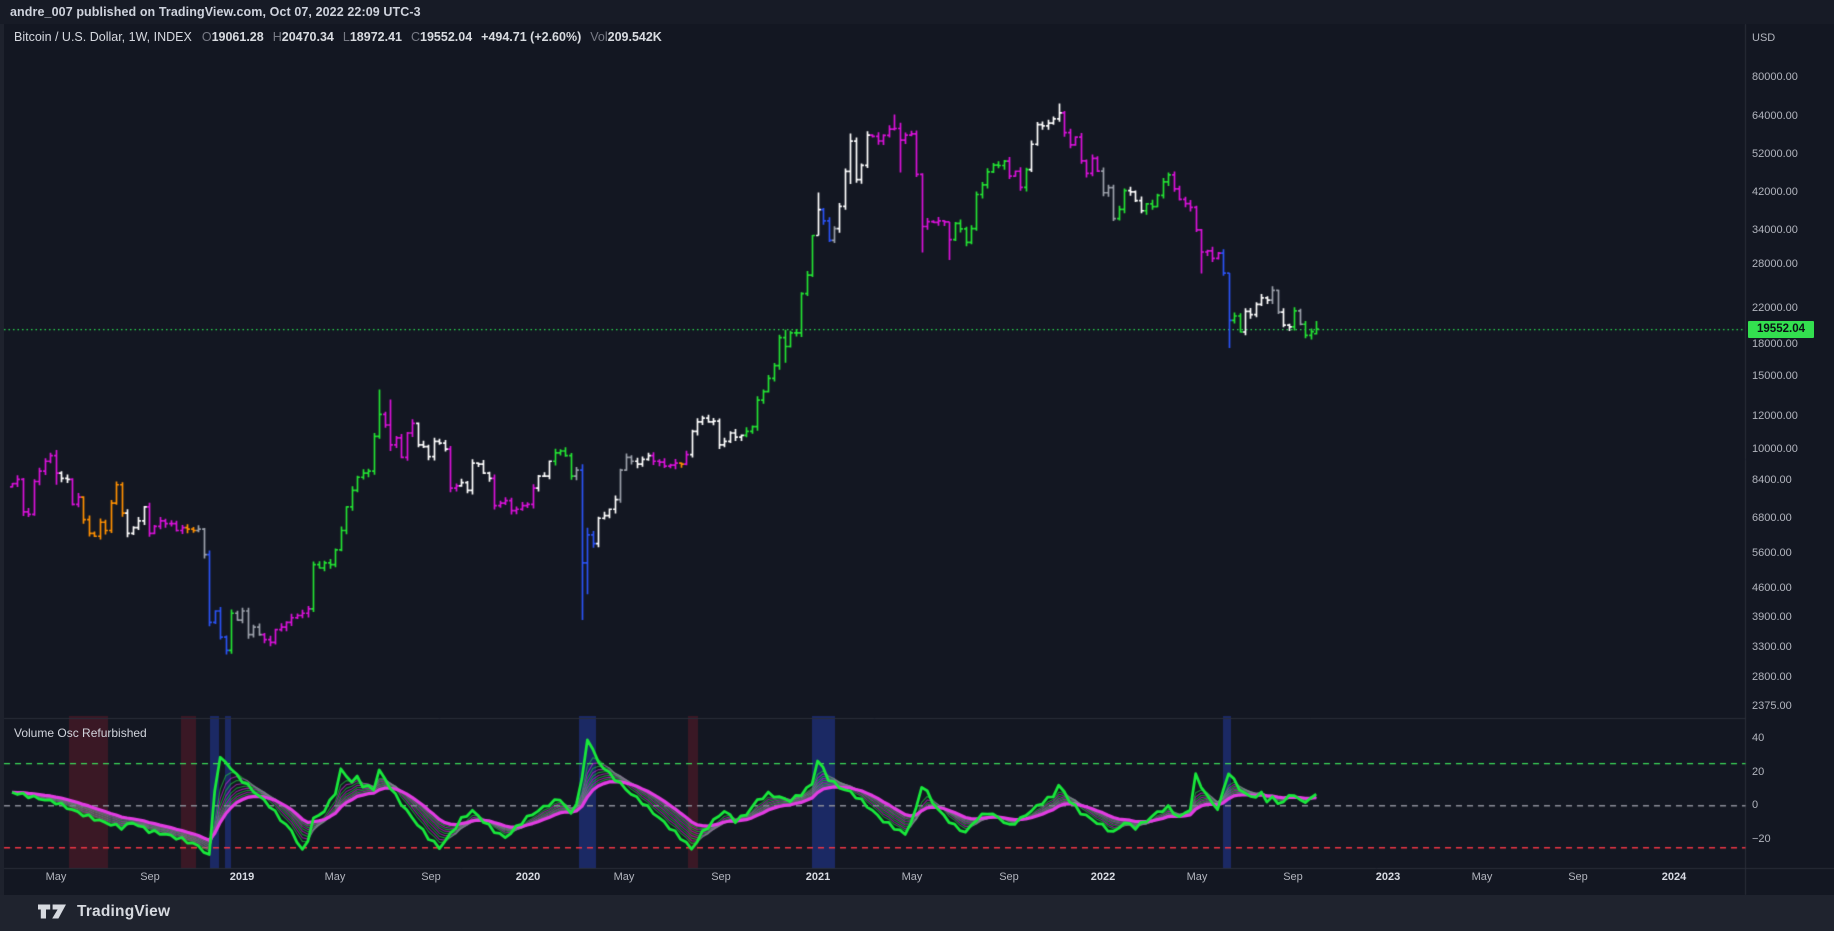  I want to click on tradingview-brand-label: TradingView, so click(124, 911).